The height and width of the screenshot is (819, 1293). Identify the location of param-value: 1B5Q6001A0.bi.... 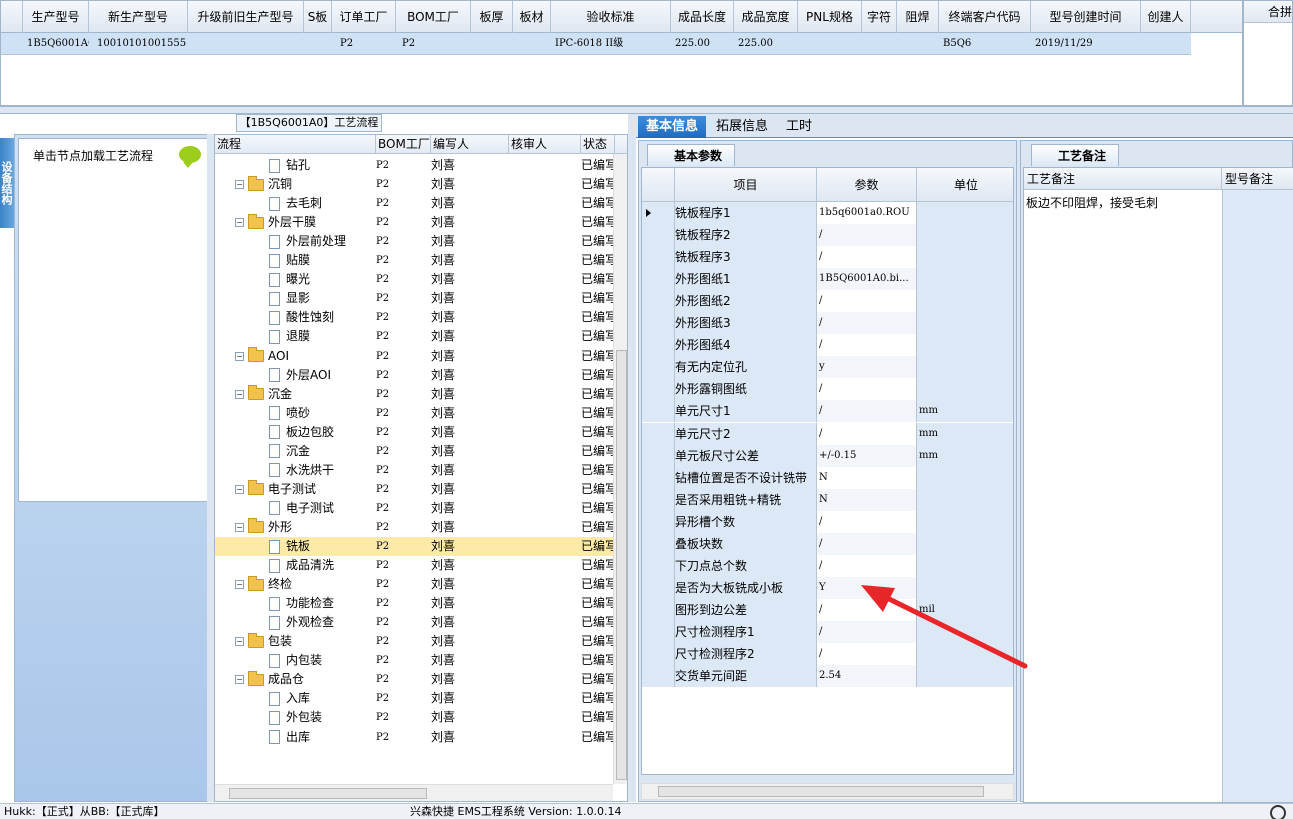
(867, 279).